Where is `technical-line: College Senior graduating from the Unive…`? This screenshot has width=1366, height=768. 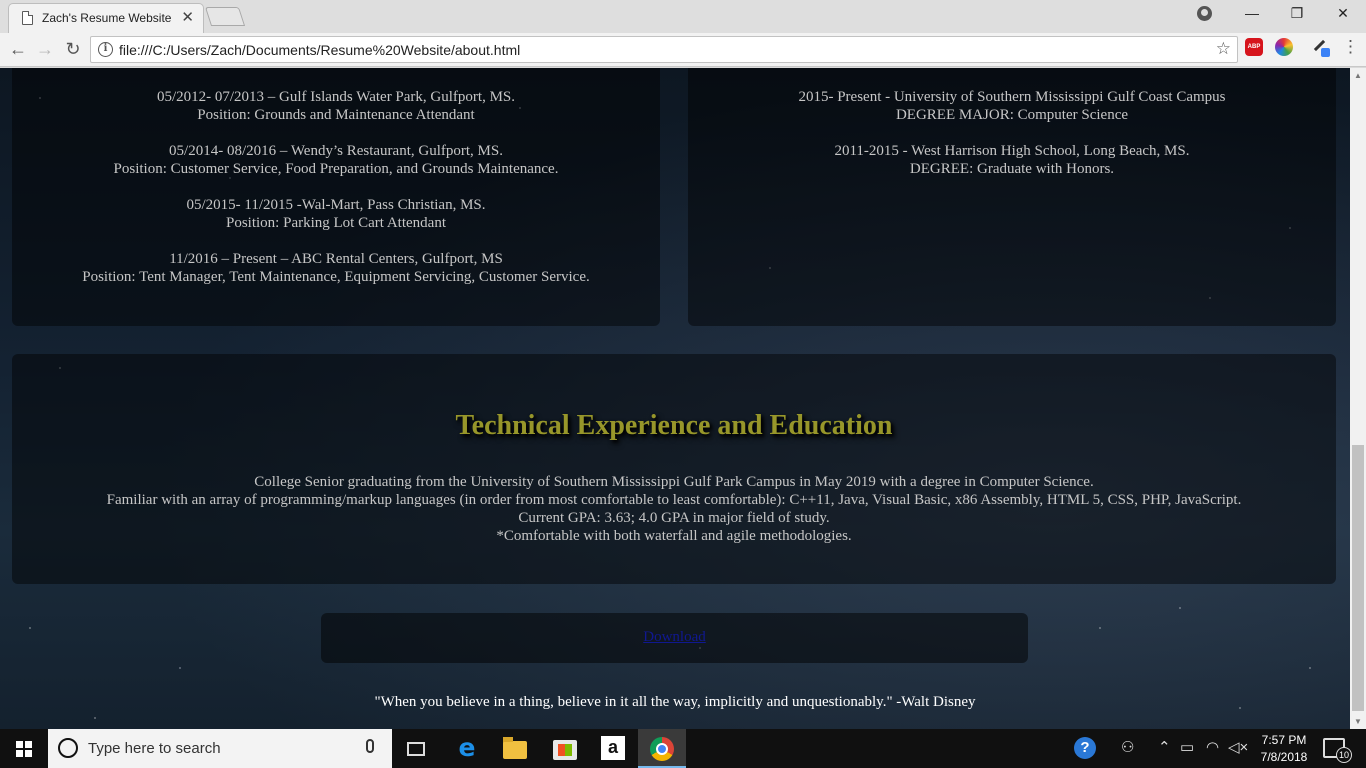
technical-line: College Senior graduating from the Unive… is located at coordinates (674, 482).